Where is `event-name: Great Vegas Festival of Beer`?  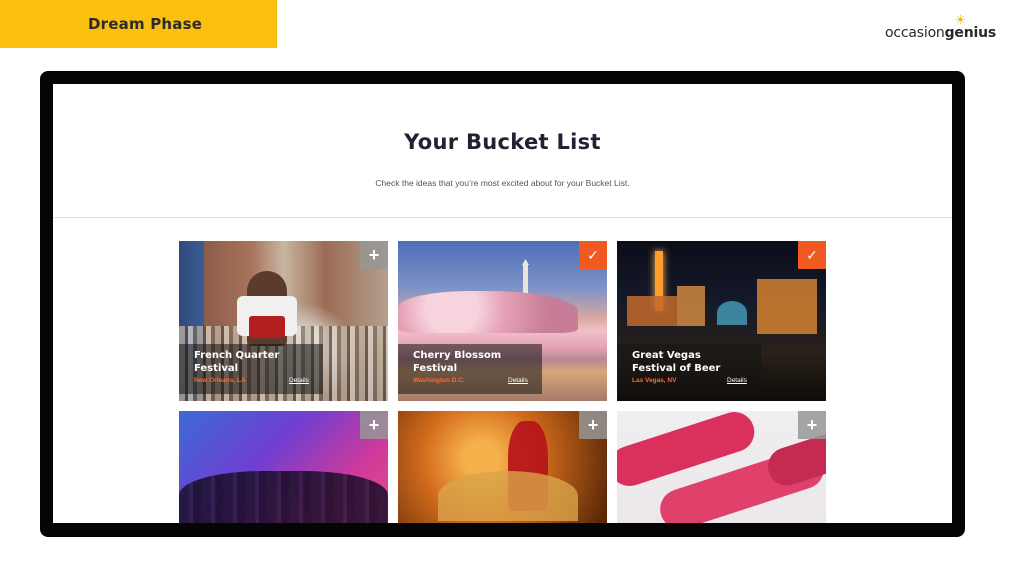 event-name: Great Vegas Festival of Beer is located at coordinates (676, 362).